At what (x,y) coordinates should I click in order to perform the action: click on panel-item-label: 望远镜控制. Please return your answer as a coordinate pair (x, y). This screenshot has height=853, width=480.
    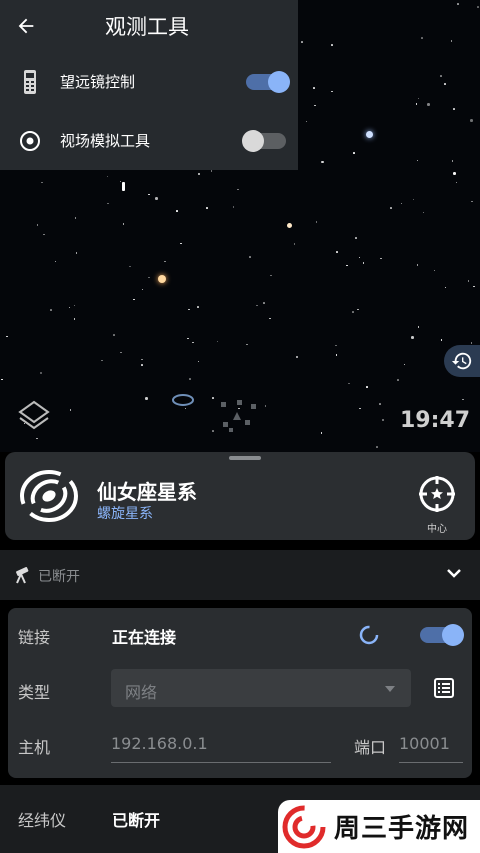
    Looking at the image, I should click on (98, 82).